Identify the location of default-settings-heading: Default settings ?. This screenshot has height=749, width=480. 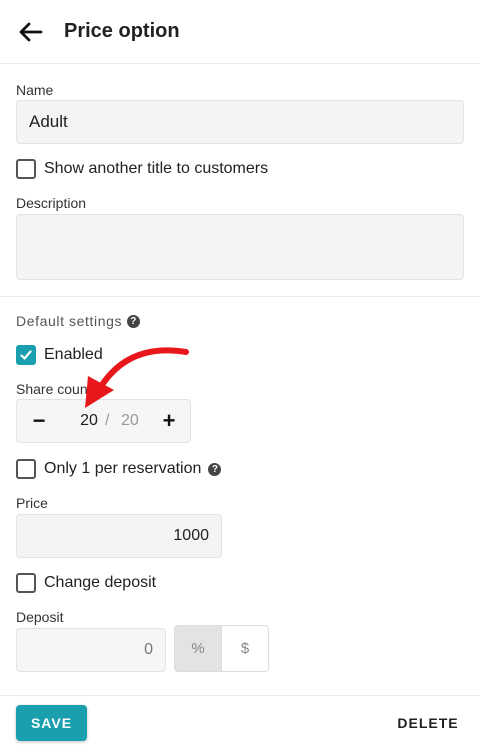
(78, 321).